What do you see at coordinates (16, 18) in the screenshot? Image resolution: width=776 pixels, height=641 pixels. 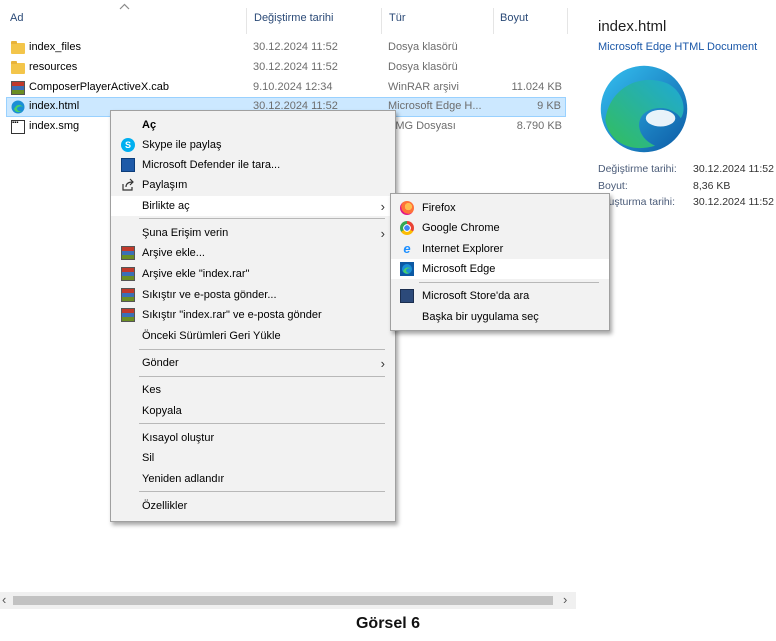 I see `column-header-name: Ad` at bounding box center [16, 18].